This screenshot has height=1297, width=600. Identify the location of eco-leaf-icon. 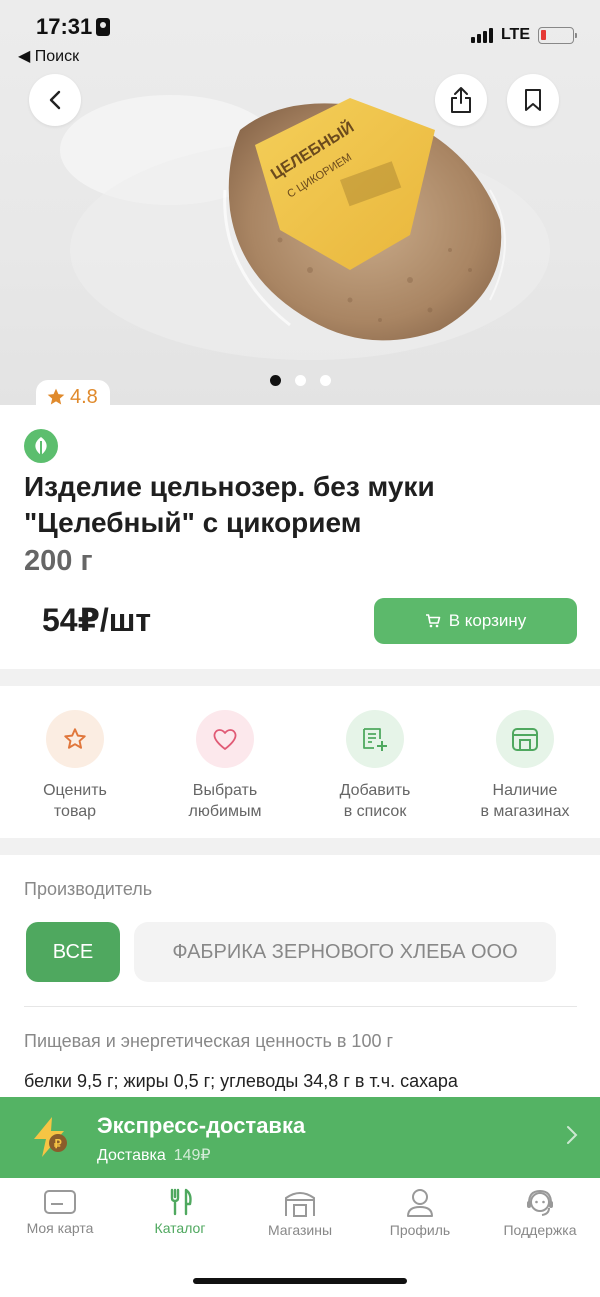
(41, 446).